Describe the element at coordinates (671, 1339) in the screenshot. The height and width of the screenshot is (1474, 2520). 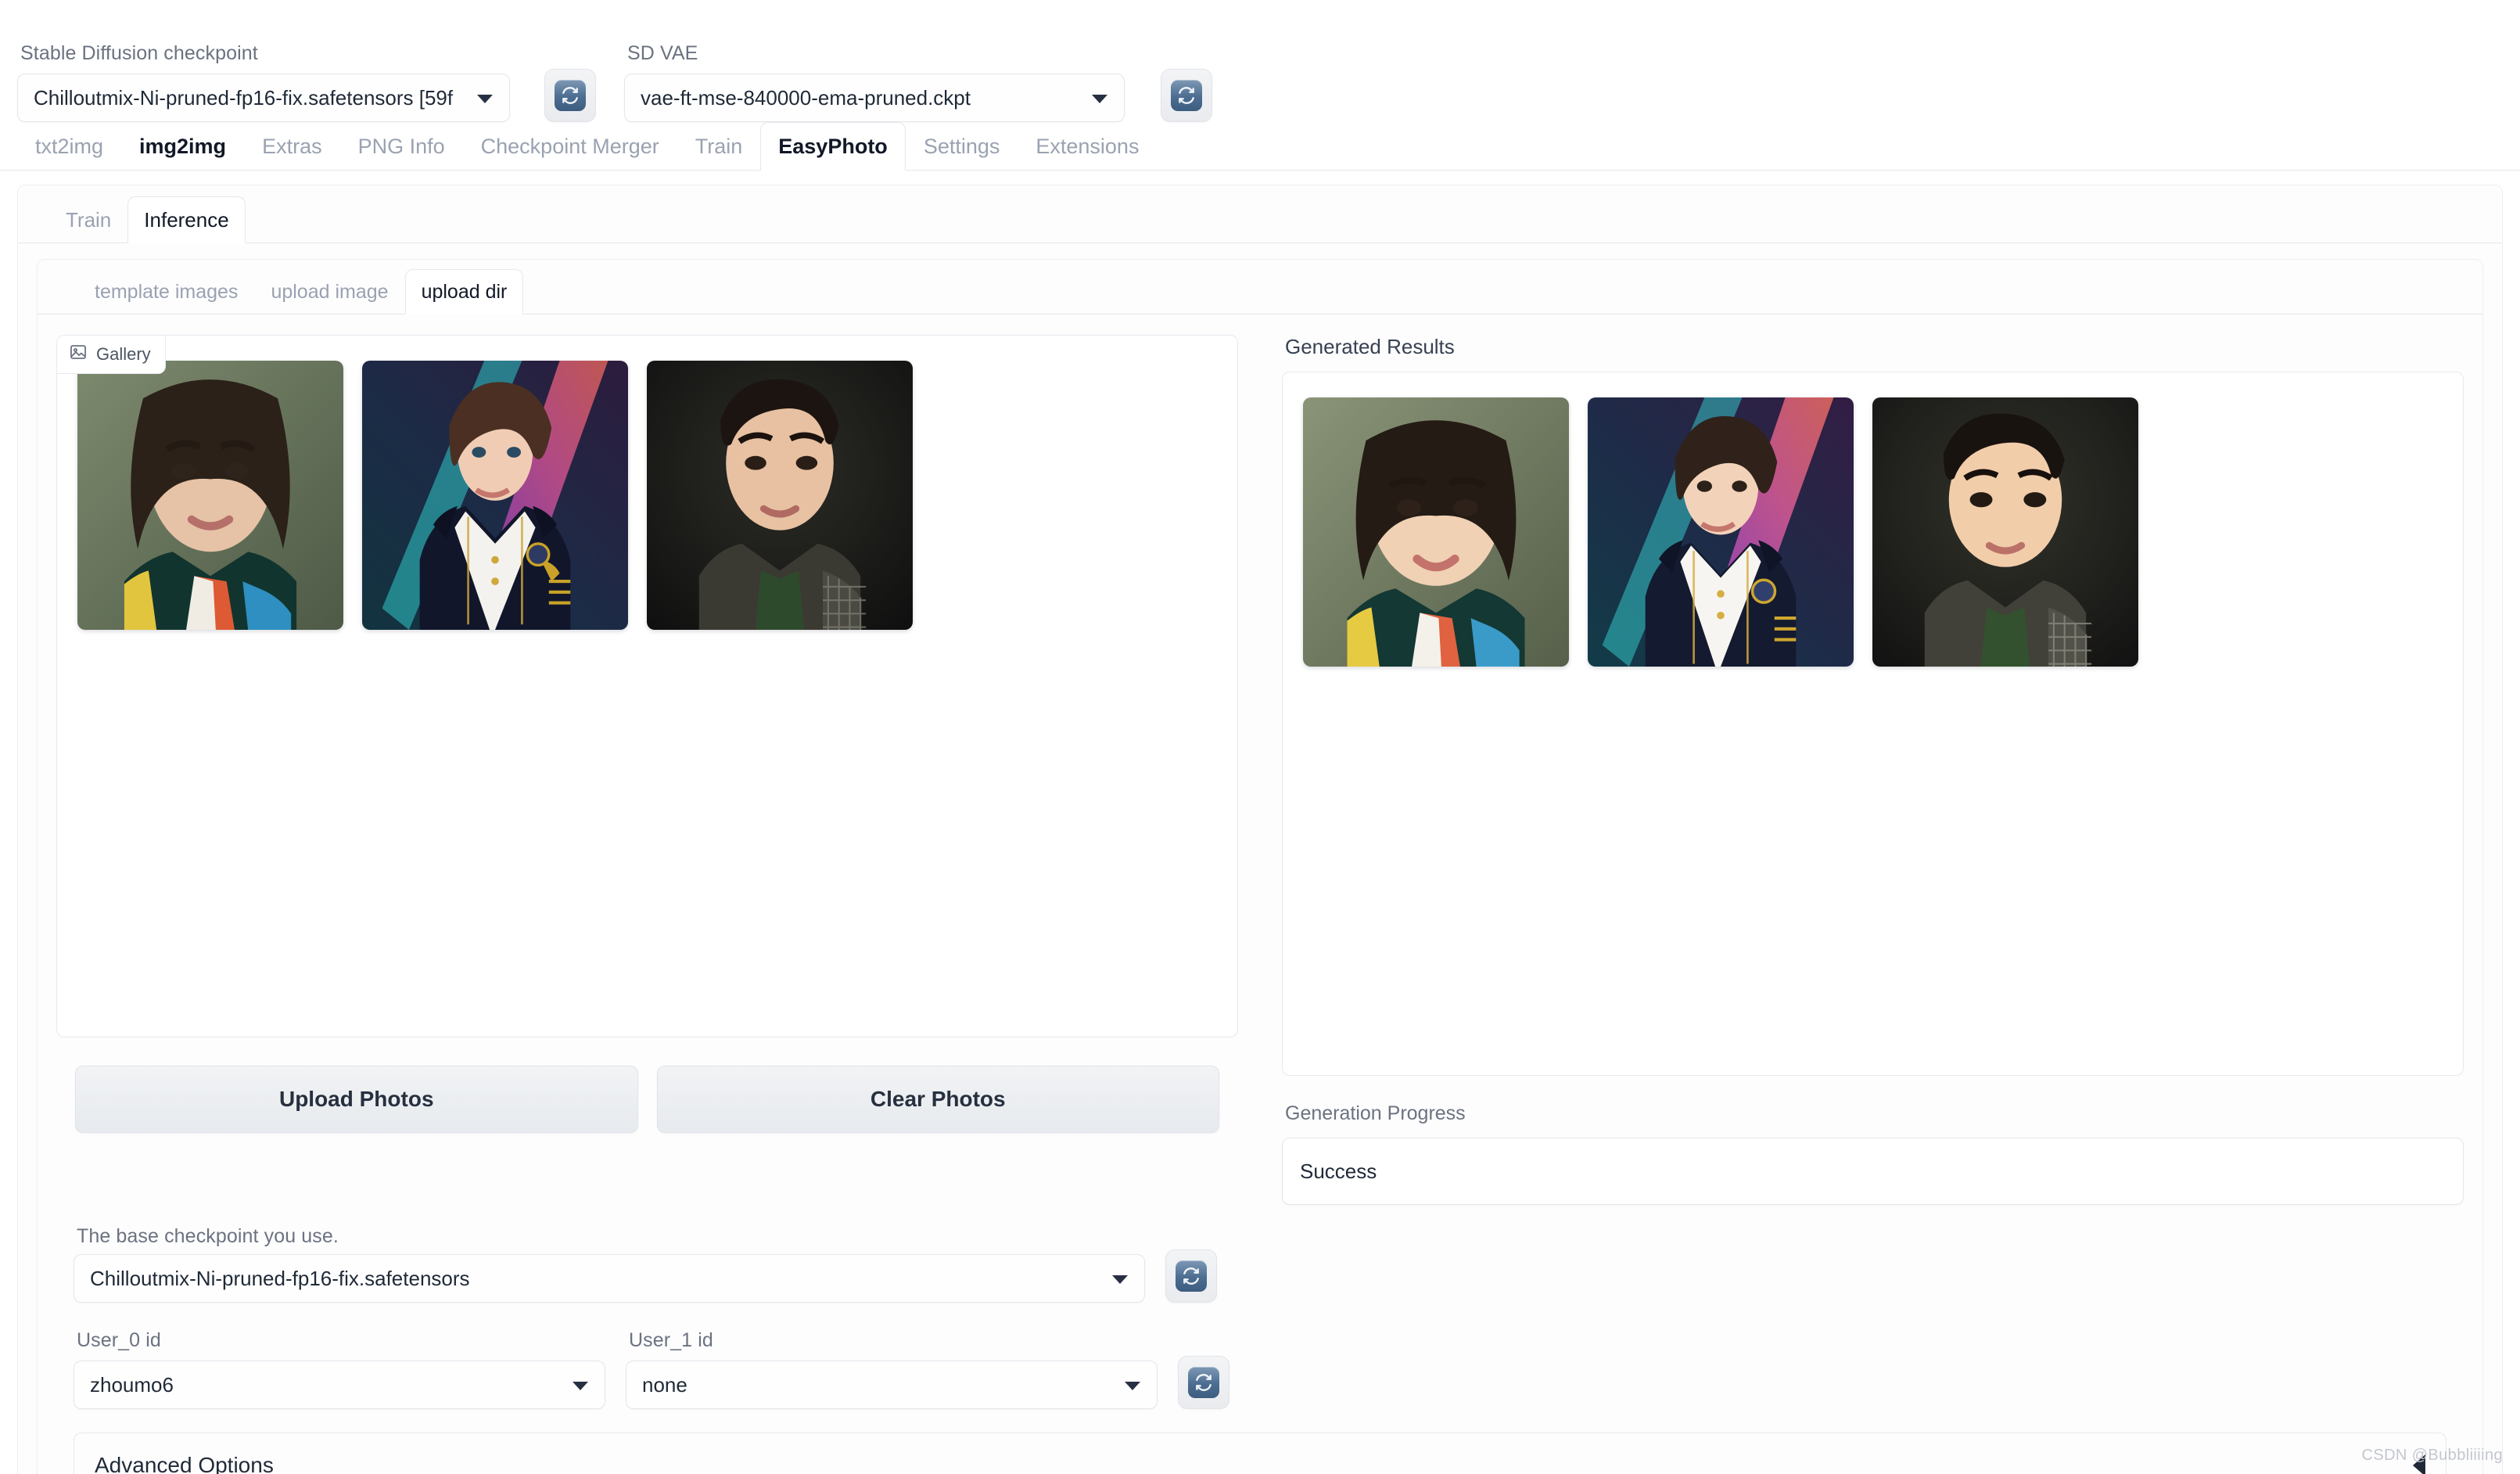
I see `user1-label: User_1 id` at that location.